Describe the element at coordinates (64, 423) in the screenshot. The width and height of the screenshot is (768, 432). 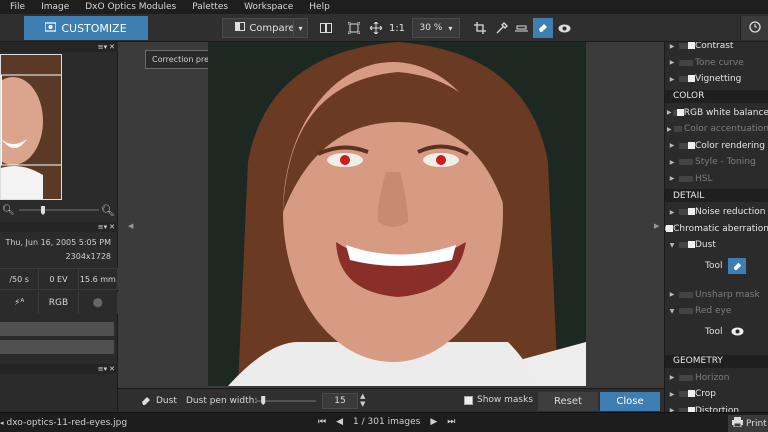
I see `filename: ◂ dxo-optics-11-red-eyes.jpg` at that location.